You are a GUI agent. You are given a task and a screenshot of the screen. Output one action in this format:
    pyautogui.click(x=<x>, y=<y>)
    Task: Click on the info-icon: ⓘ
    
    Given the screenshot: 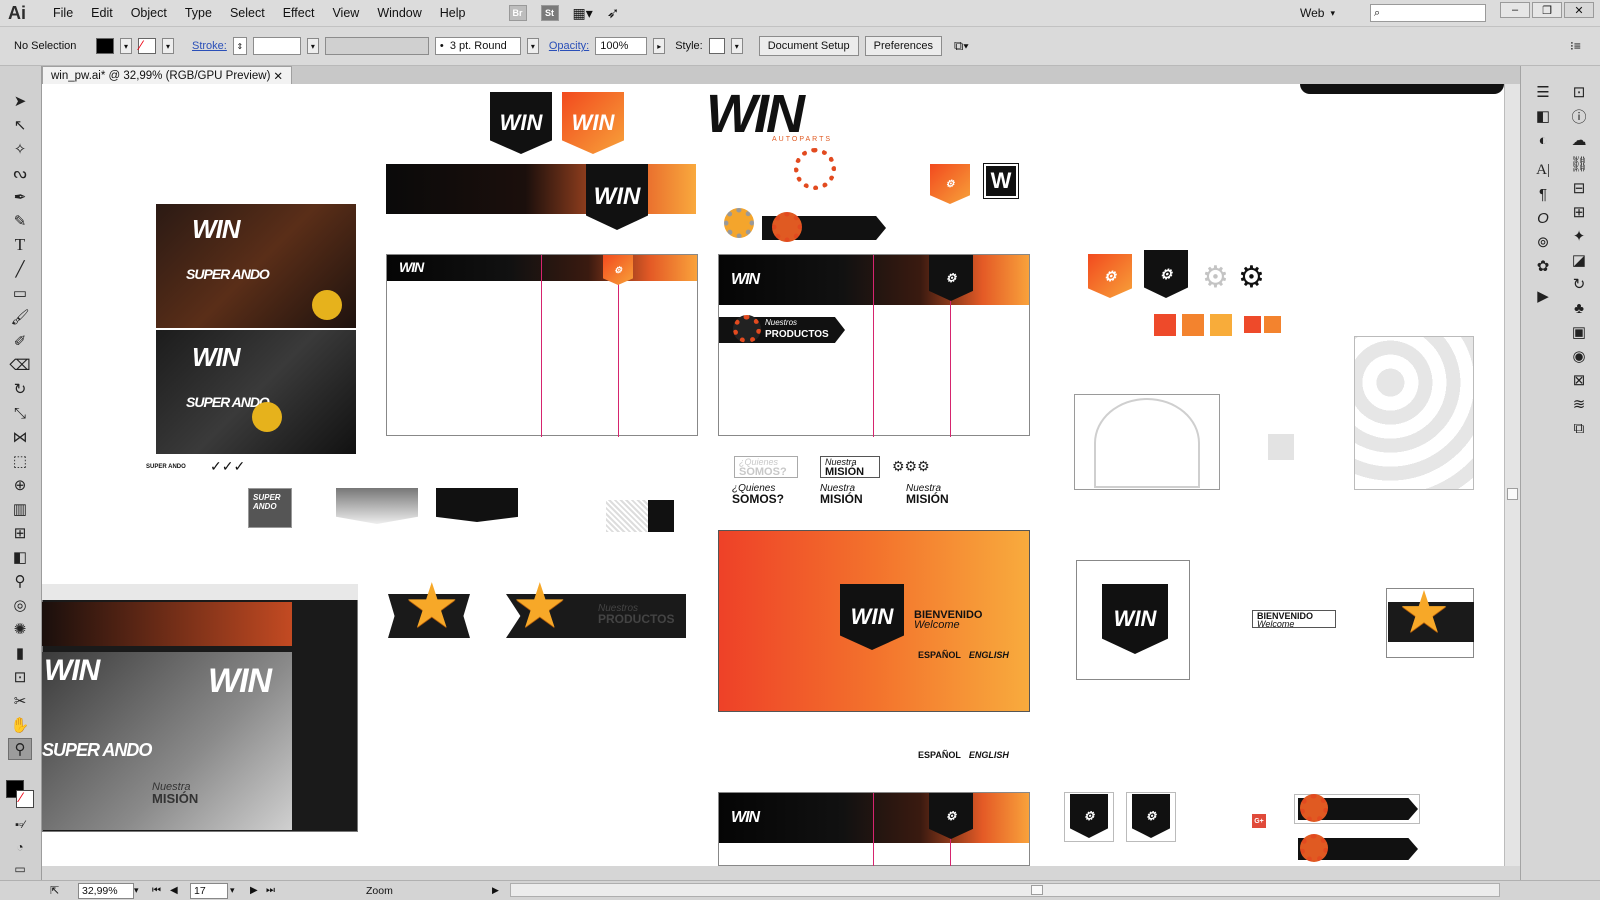 What is the action you would take?
    pyautogui.click(x=1579, y=116)
    